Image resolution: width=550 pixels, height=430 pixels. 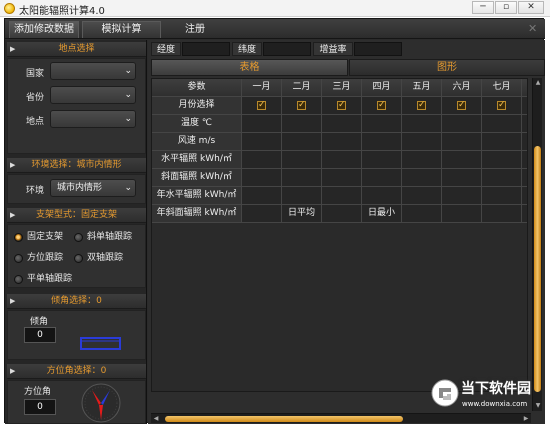 What do you see at coordinates (483, 7) in the screenshot?
I see `minimize-button: ─` at bounding box center [483, 7].